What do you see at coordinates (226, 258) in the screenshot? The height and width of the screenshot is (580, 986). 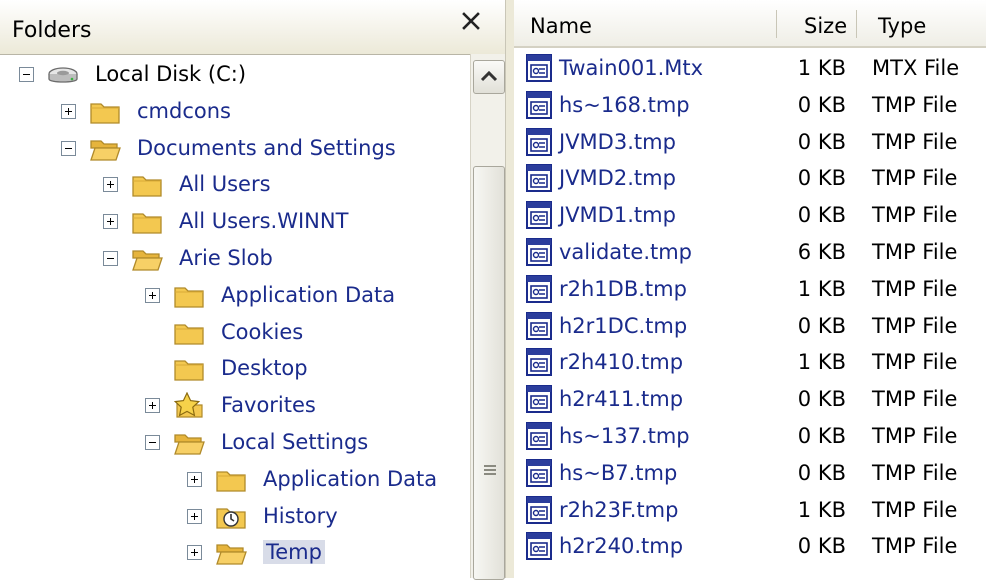 I see `tree-node-label: Arie Slob` at bounding box center [226, 258].